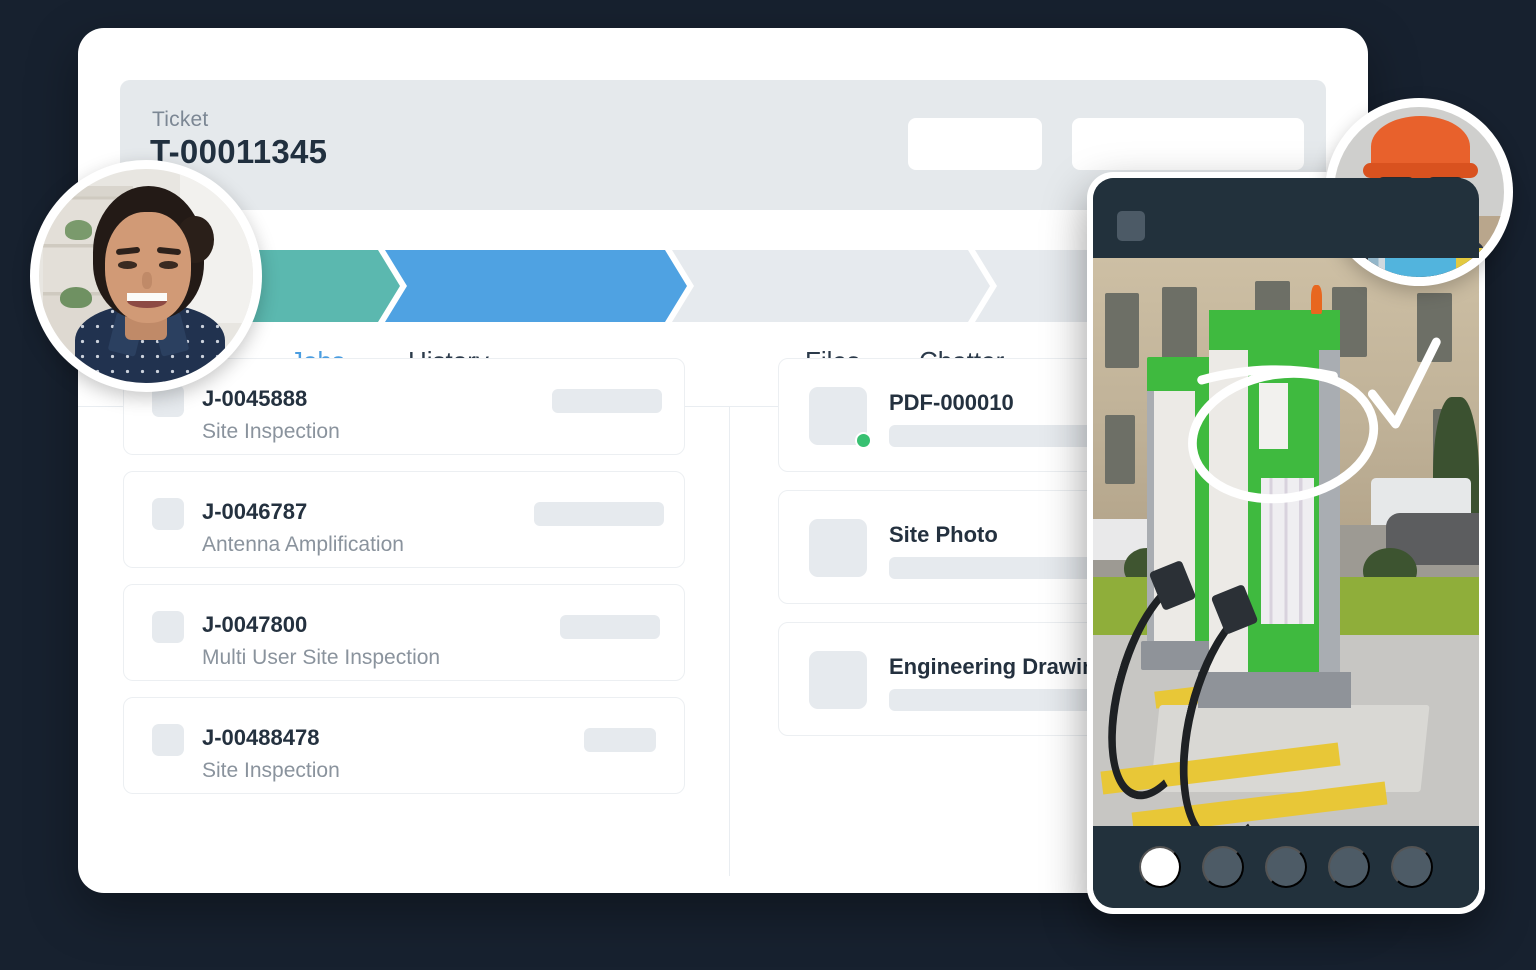 This screenshot has width=1536, height=970. Describe the element at coordinates (999, 666) in the screenshot. I see `file-name: Engineering Drawing` at that location.